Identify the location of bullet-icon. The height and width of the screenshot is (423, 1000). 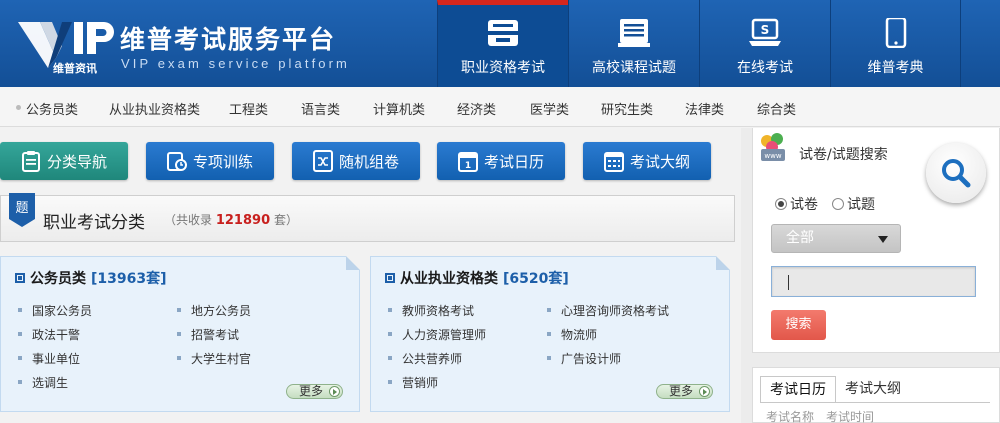
(18, 107).